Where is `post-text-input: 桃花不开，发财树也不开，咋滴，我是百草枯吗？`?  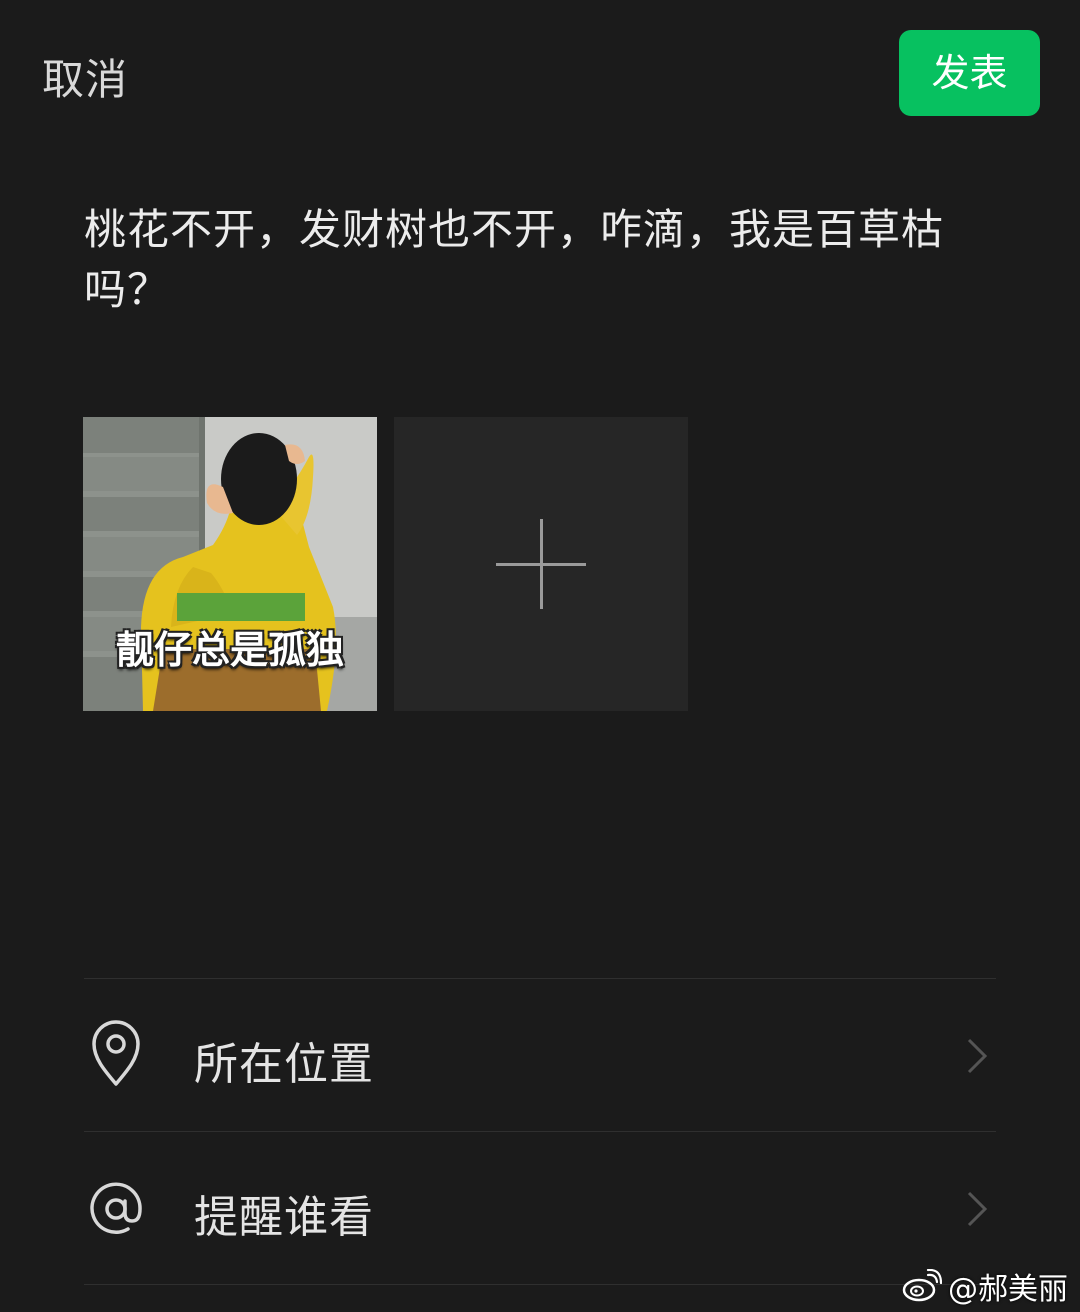 post-text-input: 桃花不开，发财树也不开，咋滴，我是百草枯吗？ is located at coordinates (544, 260).